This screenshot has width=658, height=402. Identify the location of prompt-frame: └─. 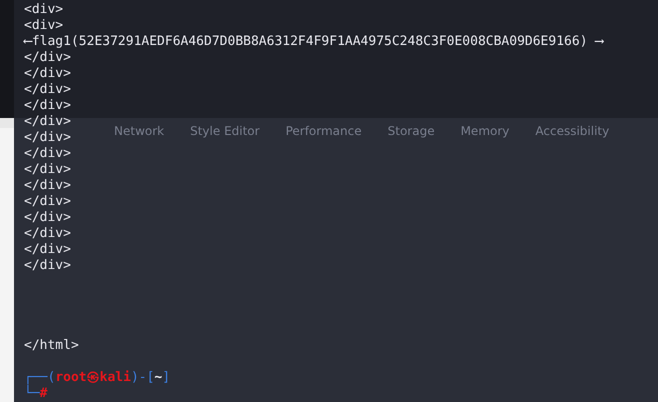
(32, 394).